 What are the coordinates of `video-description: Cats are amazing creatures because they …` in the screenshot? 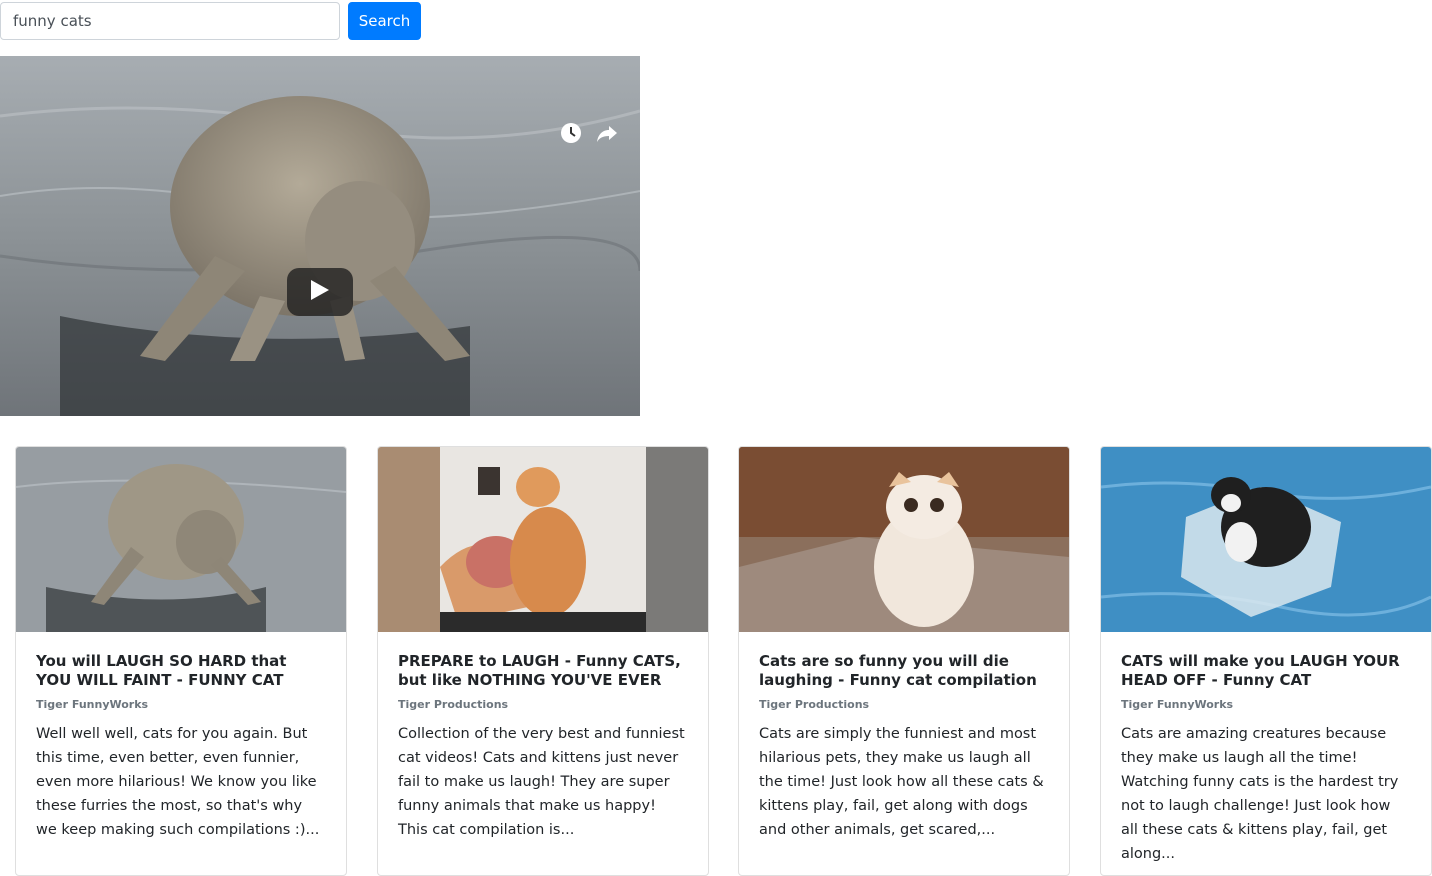 It's located at (1260, 794).